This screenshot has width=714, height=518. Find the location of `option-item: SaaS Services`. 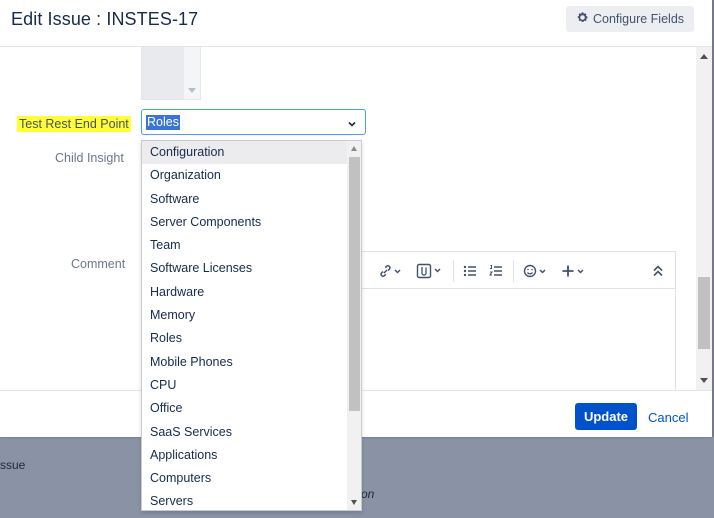

option-item: SaaS Services is located at coordinates (244, 432).